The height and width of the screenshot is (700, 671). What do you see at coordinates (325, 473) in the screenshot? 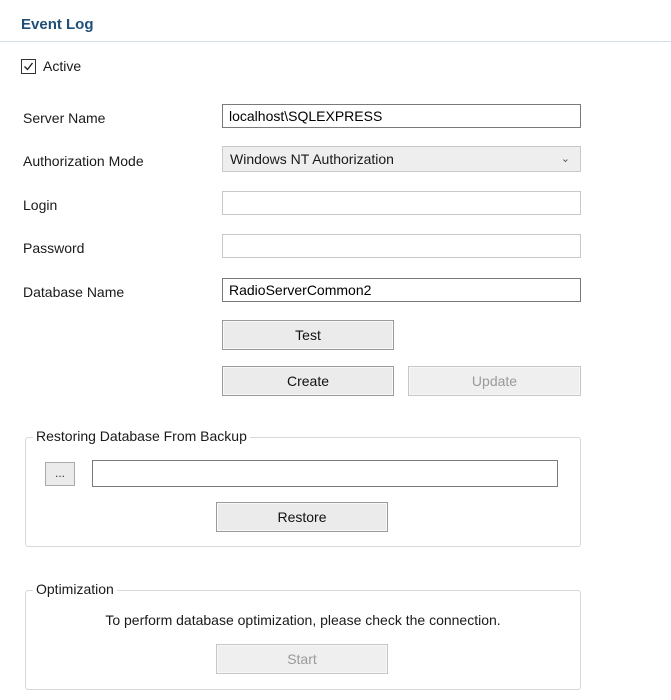
I see `backup-path-input` at bounding box center [325, 473].